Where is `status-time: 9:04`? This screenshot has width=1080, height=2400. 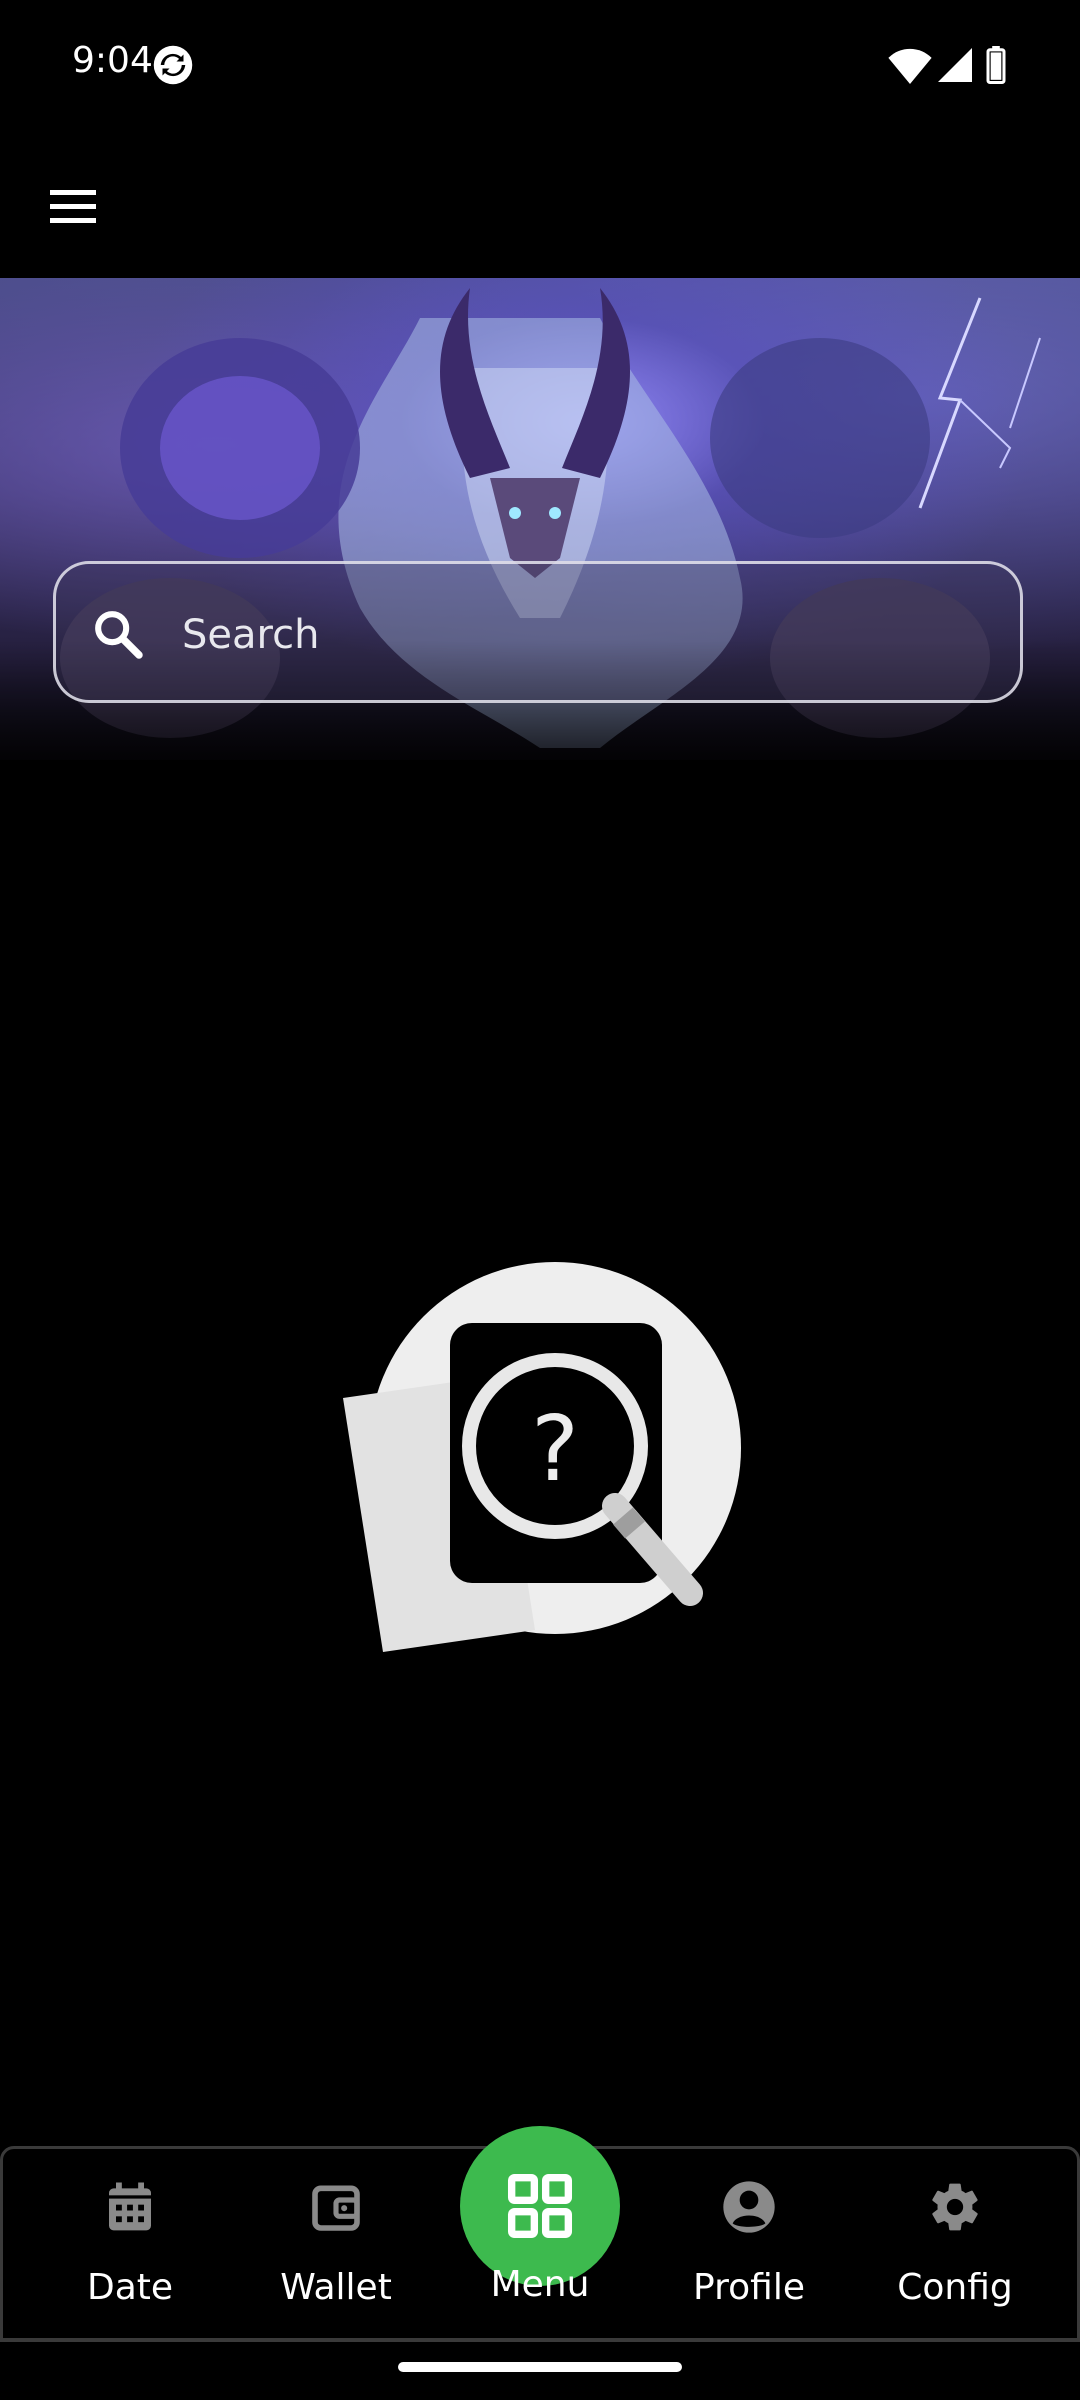
status-time: 9:04 is located at coordinates (112, 60).